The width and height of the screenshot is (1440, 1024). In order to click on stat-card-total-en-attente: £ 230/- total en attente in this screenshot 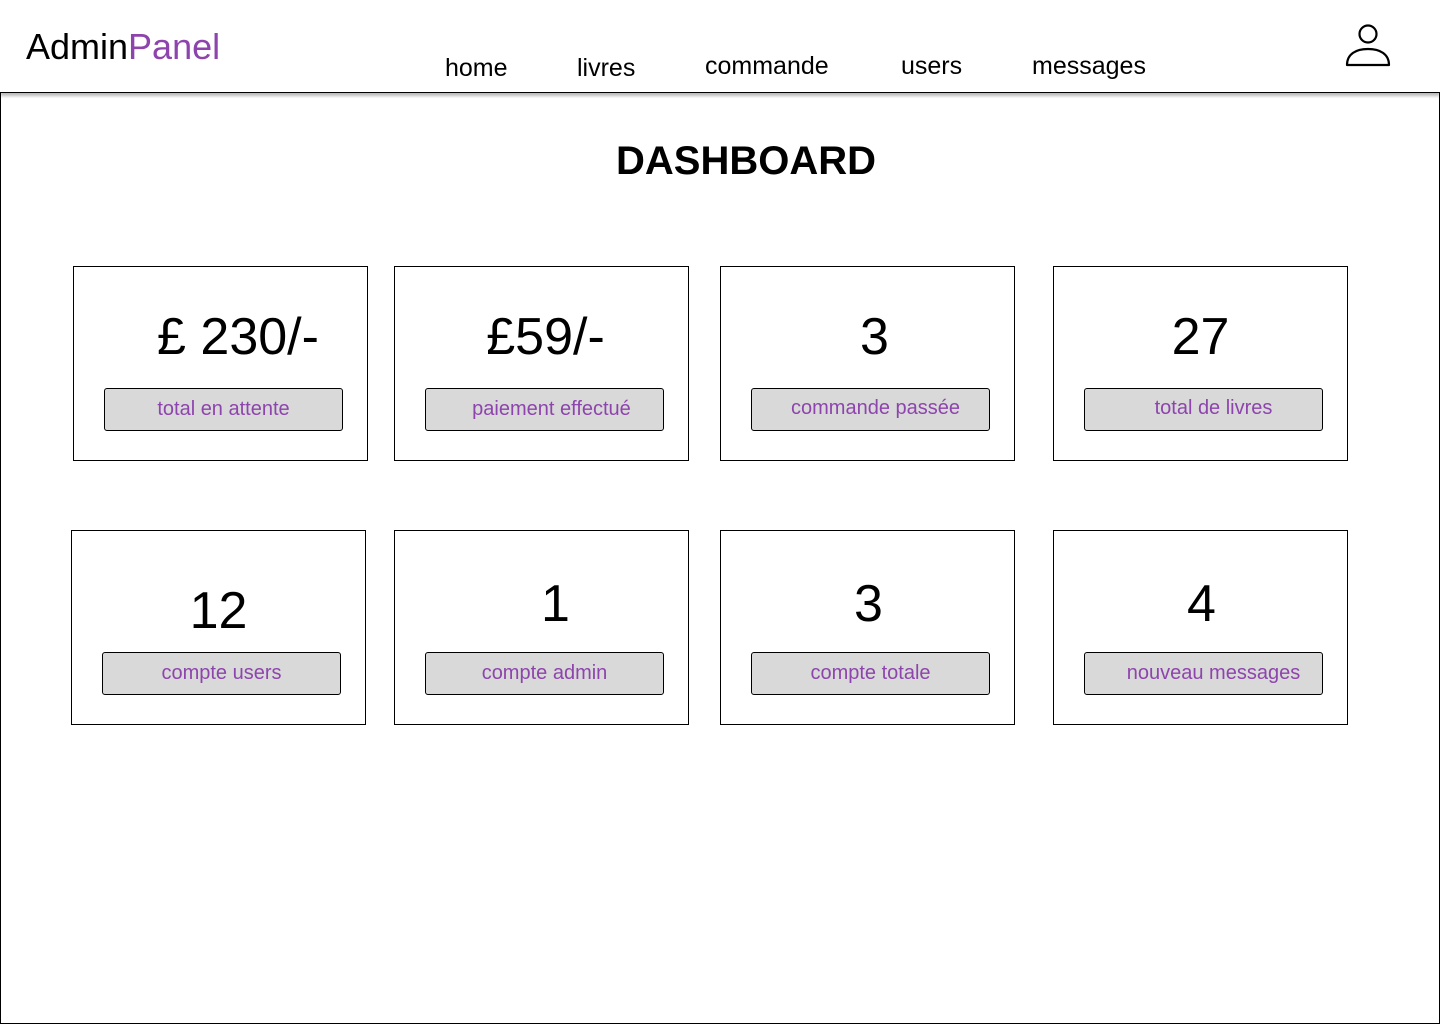, I will do `click(220, 363)`.